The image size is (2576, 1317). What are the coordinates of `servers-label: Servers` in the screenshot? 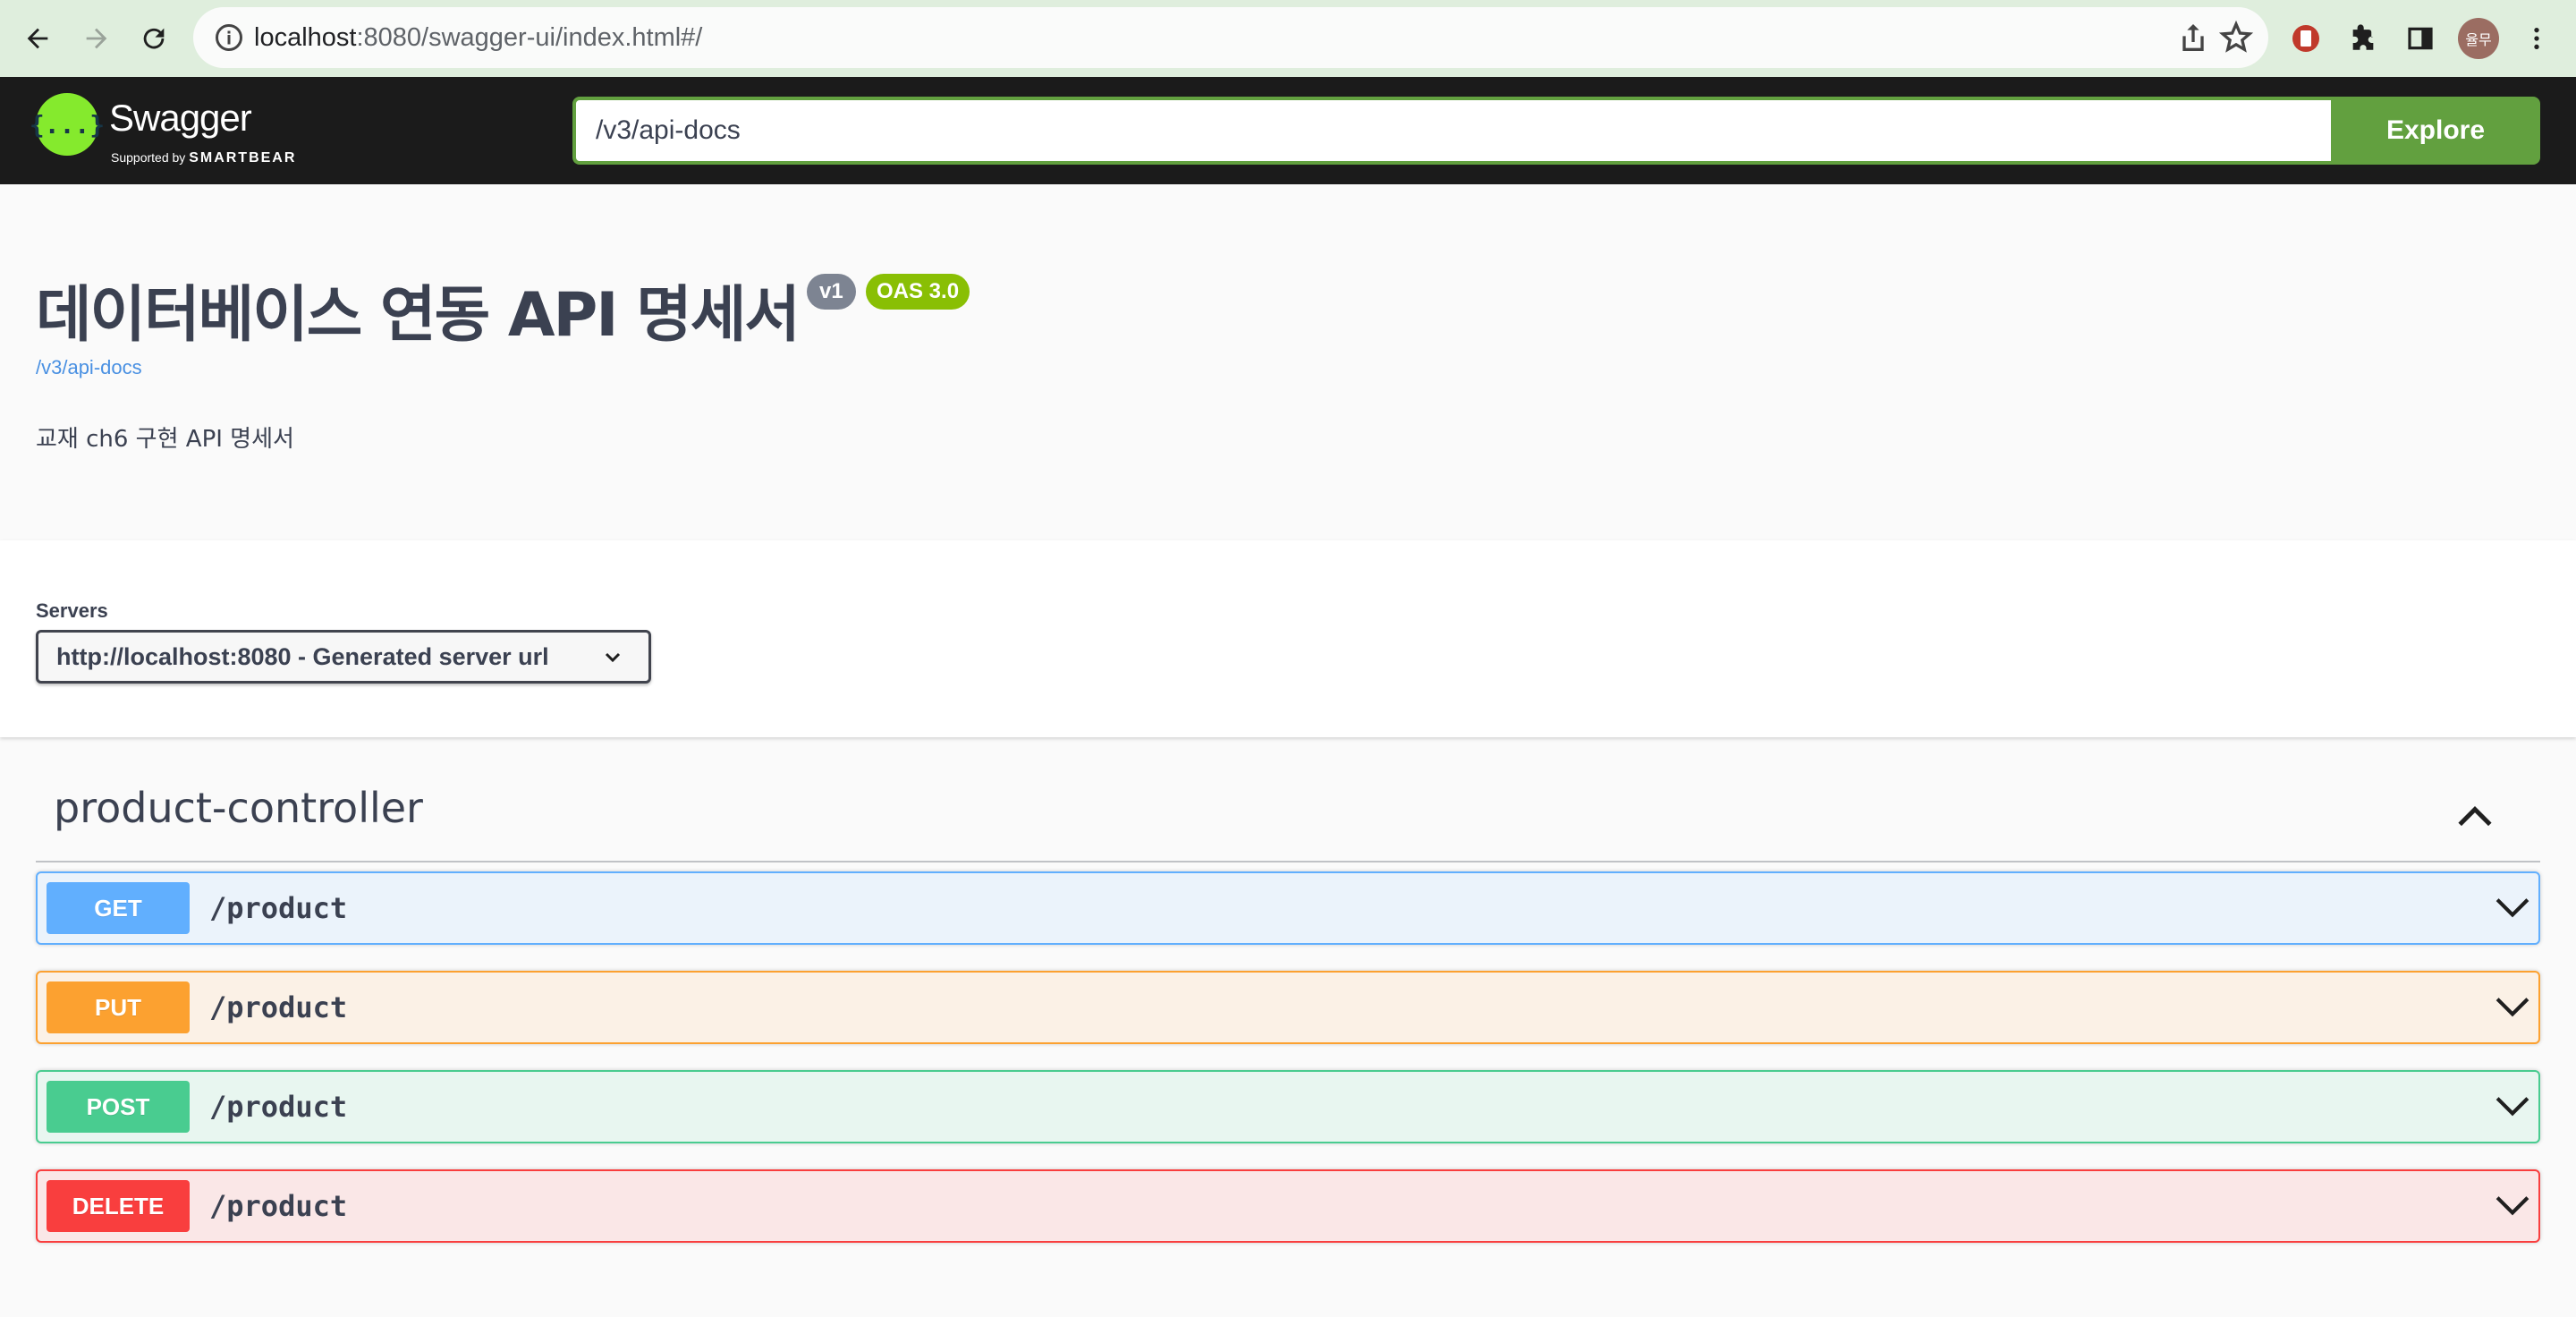 It's located at (72, 610).